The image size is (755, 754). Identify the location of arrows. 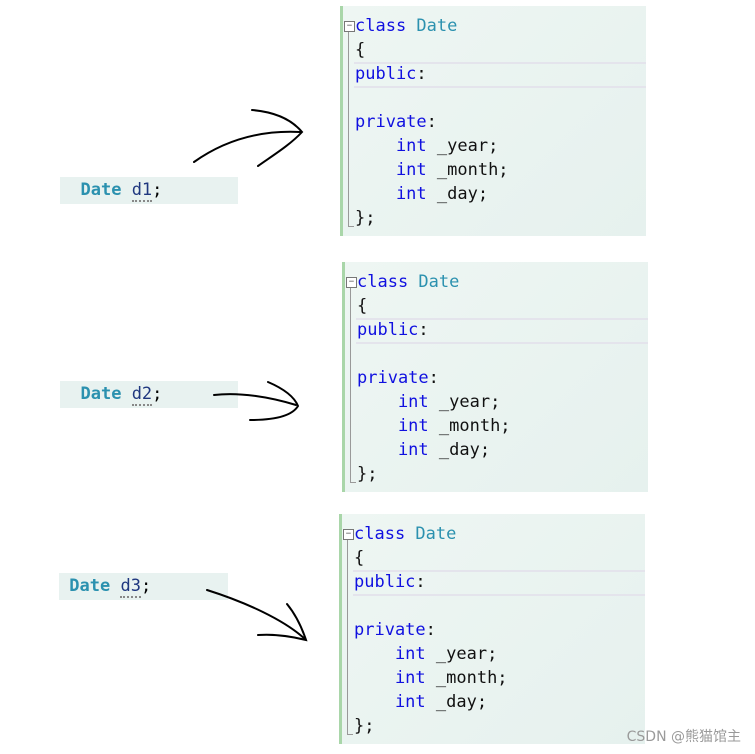
(250, 375).